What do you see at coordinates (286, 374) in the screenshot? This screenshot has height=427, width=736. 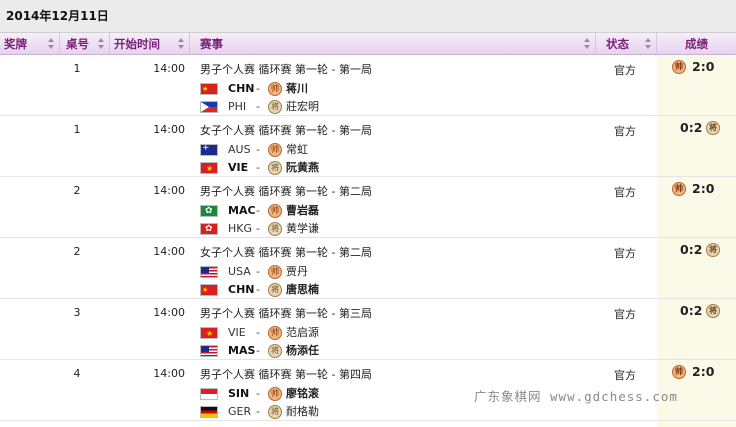 I see `event-name: 男子个人赛 循环赛 第一轮 - 第四局` at bounding box center [286, 374].